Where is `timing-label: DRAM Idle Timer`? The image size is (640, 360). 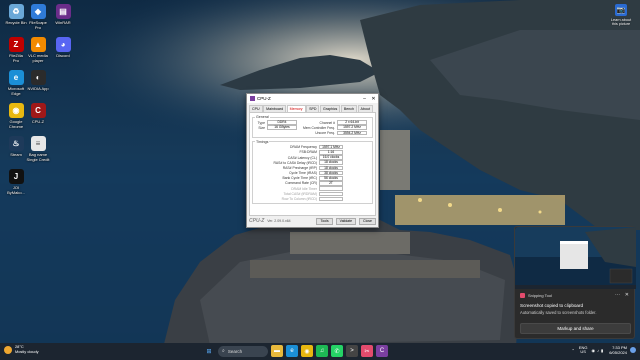 timing-label: DRAM Idle Timer is located at coordinates (304, 188).